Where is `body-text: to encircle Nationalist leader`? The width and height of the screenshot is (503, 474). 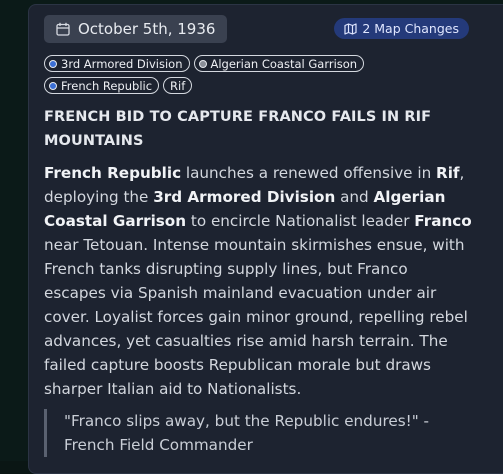
body-text: to encircle Nationalist leader is located at coordinates (300, 221).